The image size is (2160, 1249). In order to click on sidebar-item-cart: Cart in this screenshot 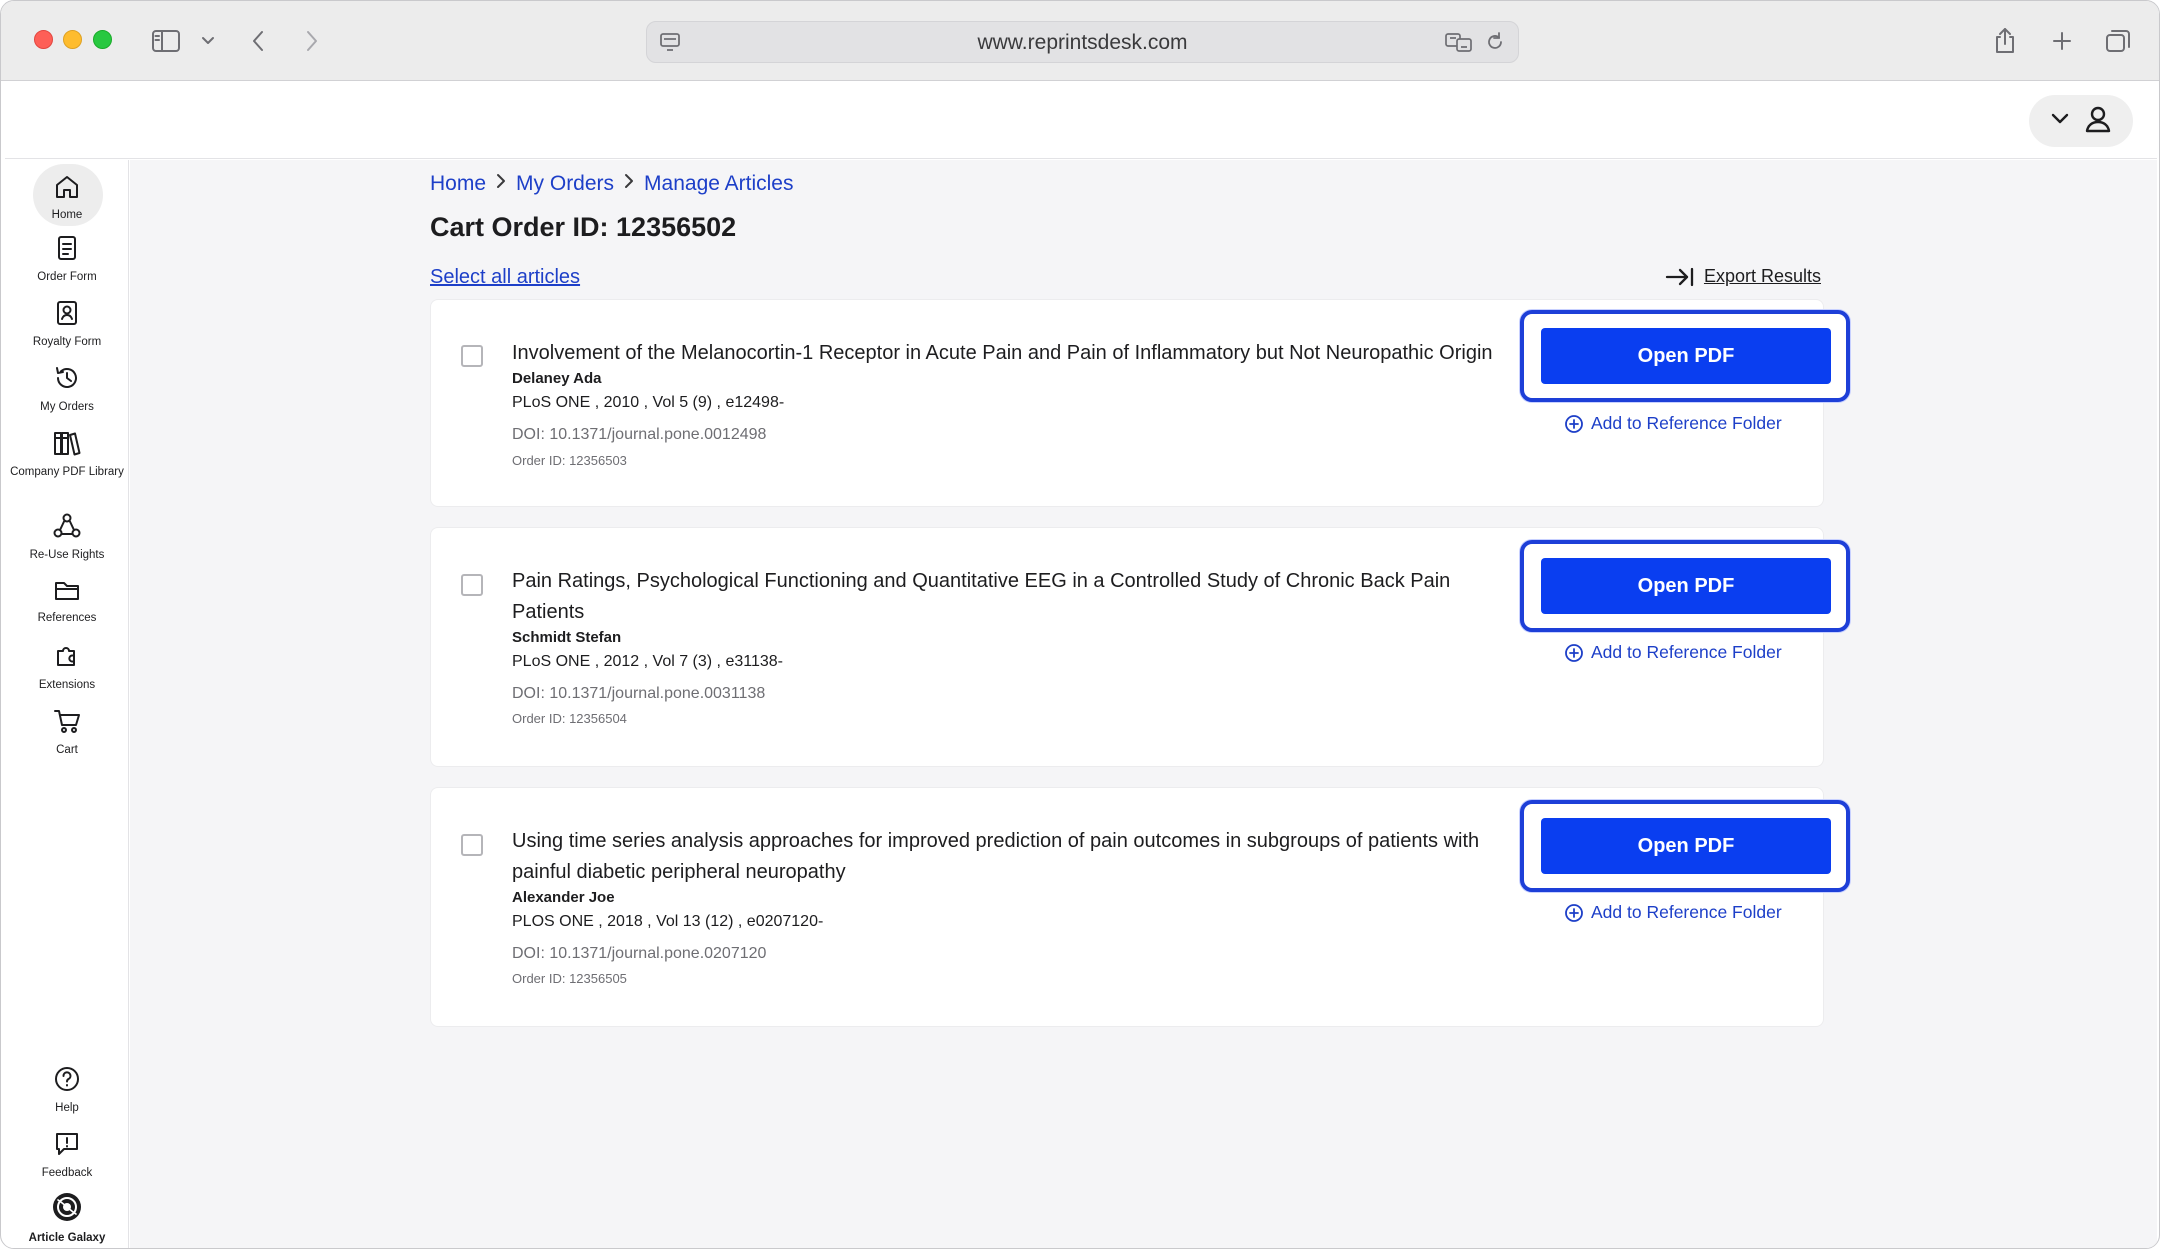, I will do `click(67, 732)`.